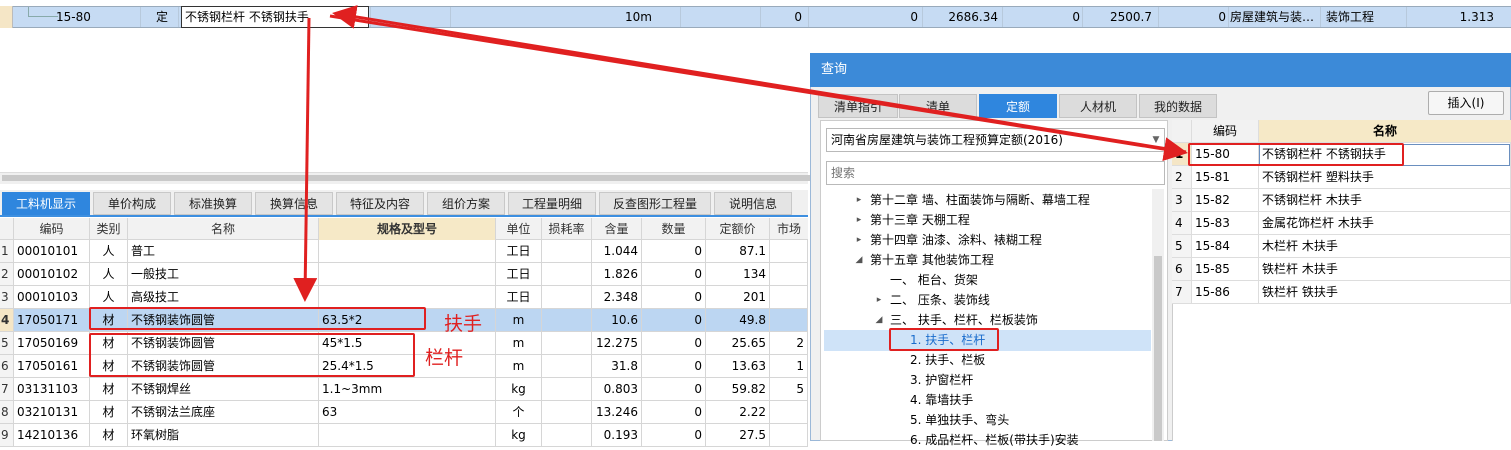 This screenshot has height=450, width=1511. What do you see at coordinates (7, 274) in the screenshot?
I see `row-number: 2` at bounding box center [7, 274].